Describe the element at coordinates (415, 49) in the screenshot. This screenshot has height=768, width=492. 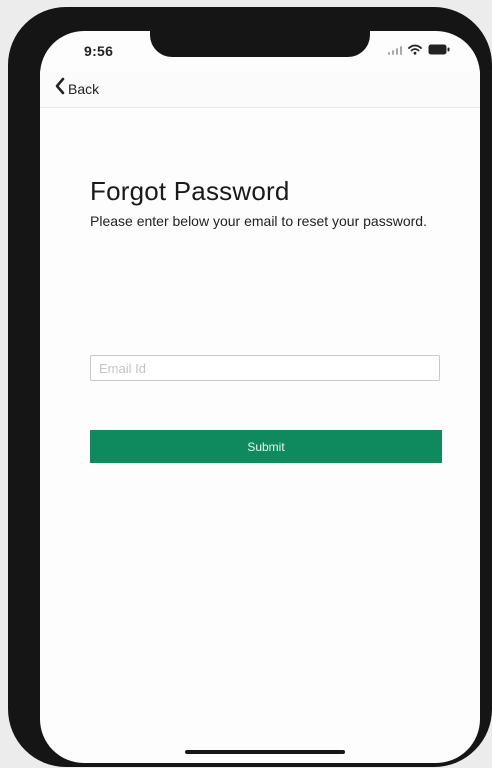
I see `wifi-icon` at that location.